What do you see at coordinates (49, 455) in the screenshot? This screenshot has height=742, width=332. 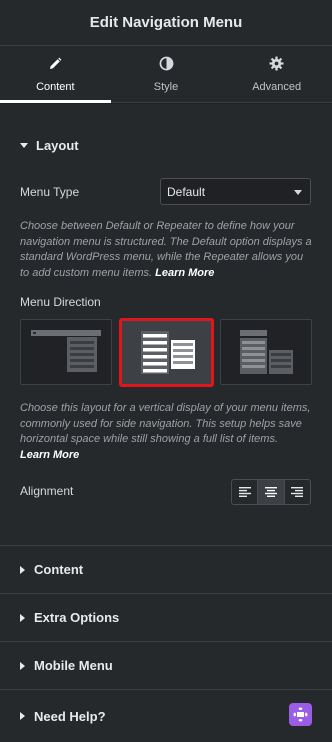 I see `menu-direction-learn-more-link: Learn More` at bounding box center [49, 455].